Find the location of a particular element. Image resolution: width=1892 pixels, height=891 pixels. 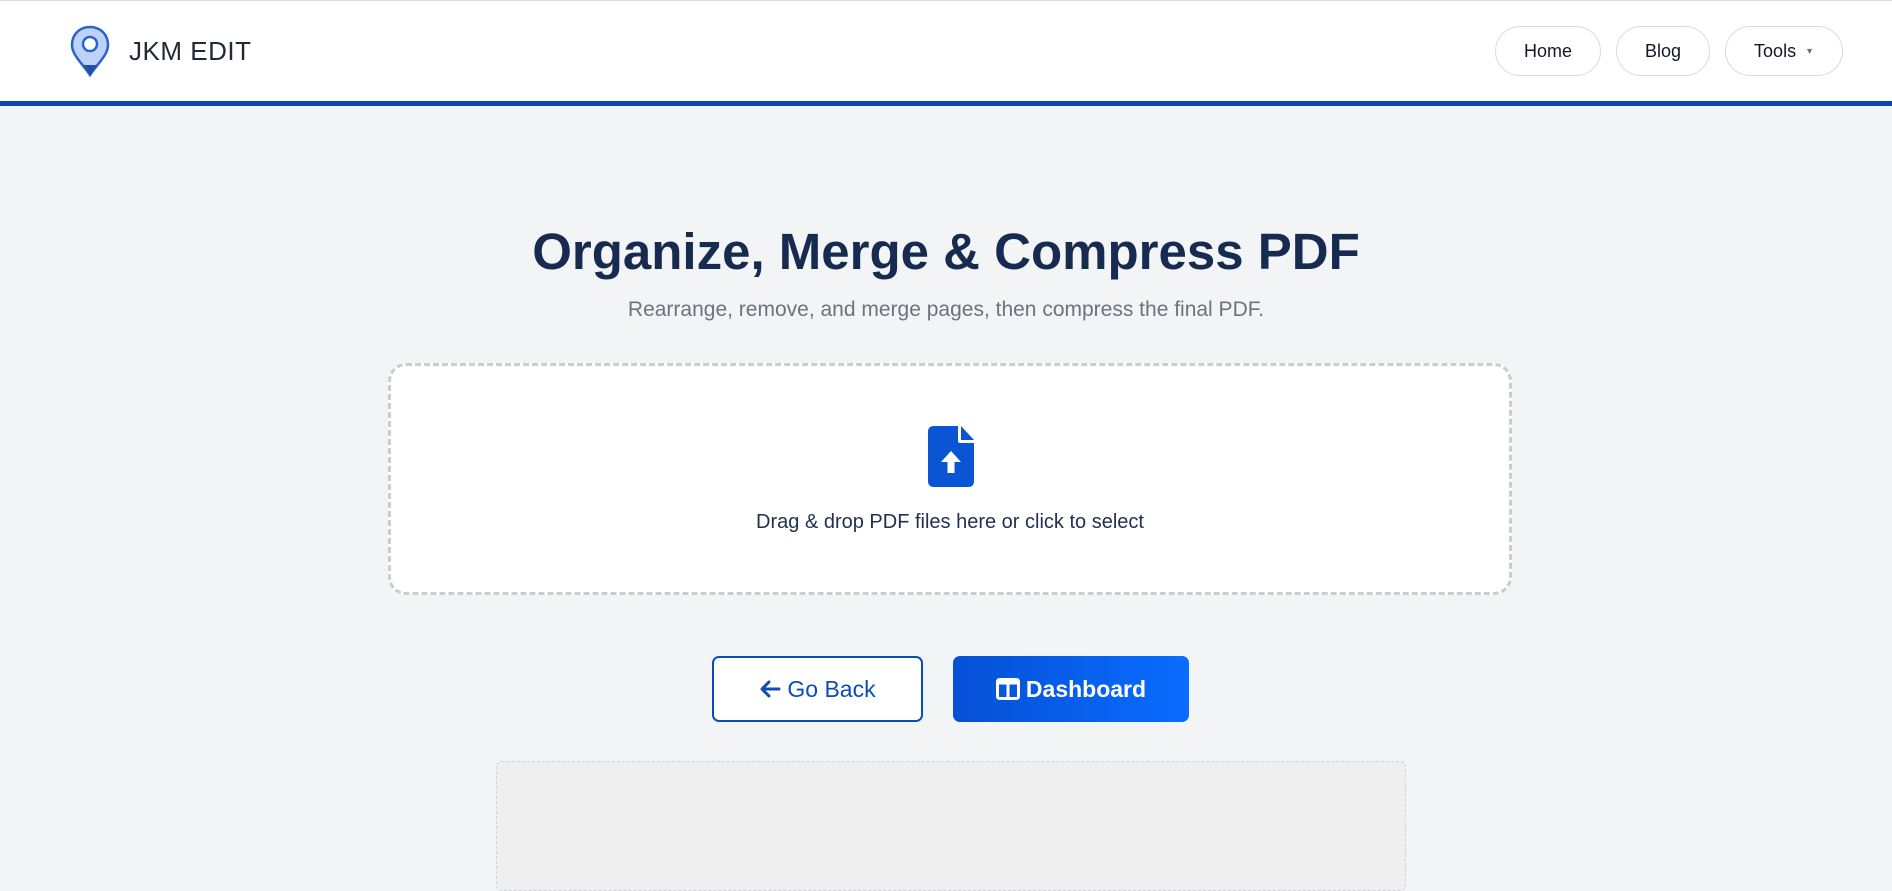

dashboard-button: Dashboard is located at coordinates (1071, 689).